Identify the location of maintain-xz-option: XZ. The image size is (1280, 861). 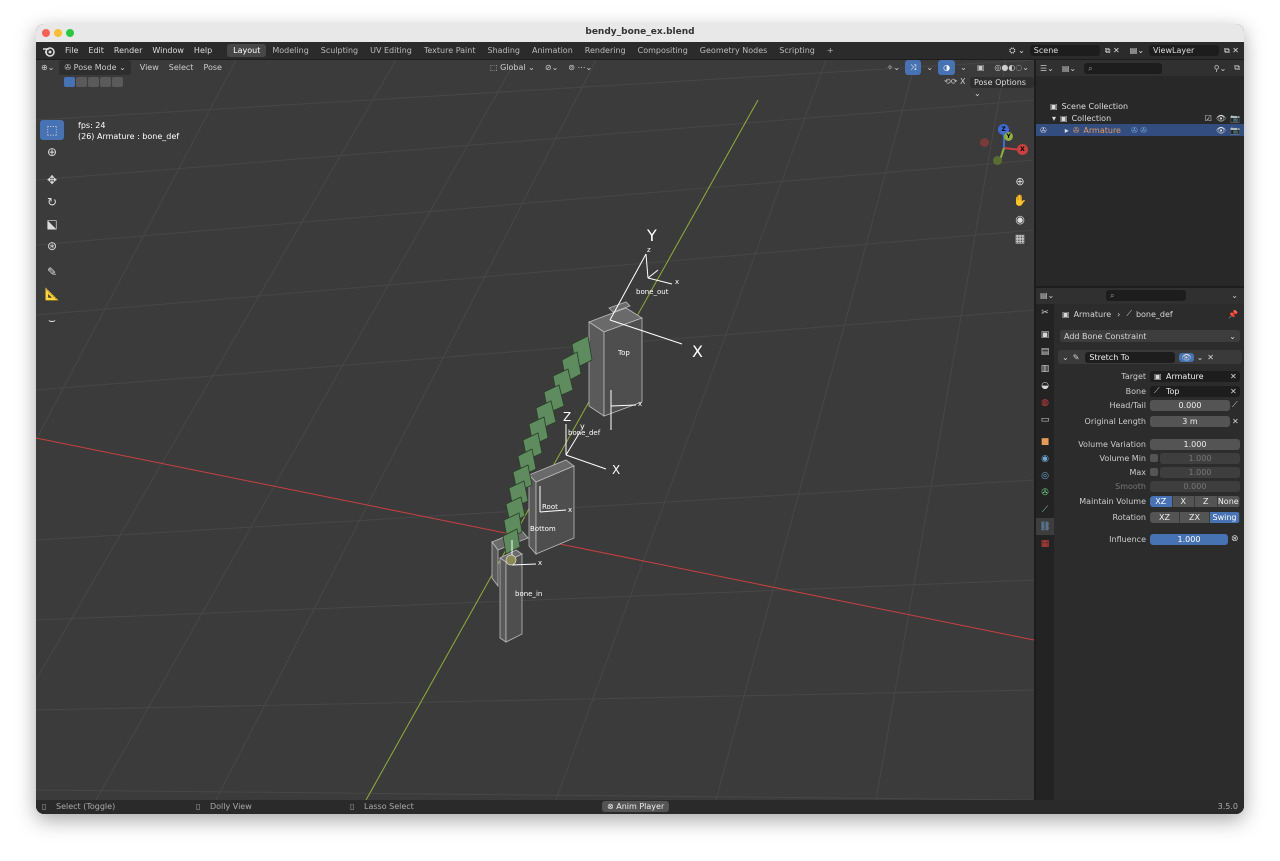
(1161, 501).